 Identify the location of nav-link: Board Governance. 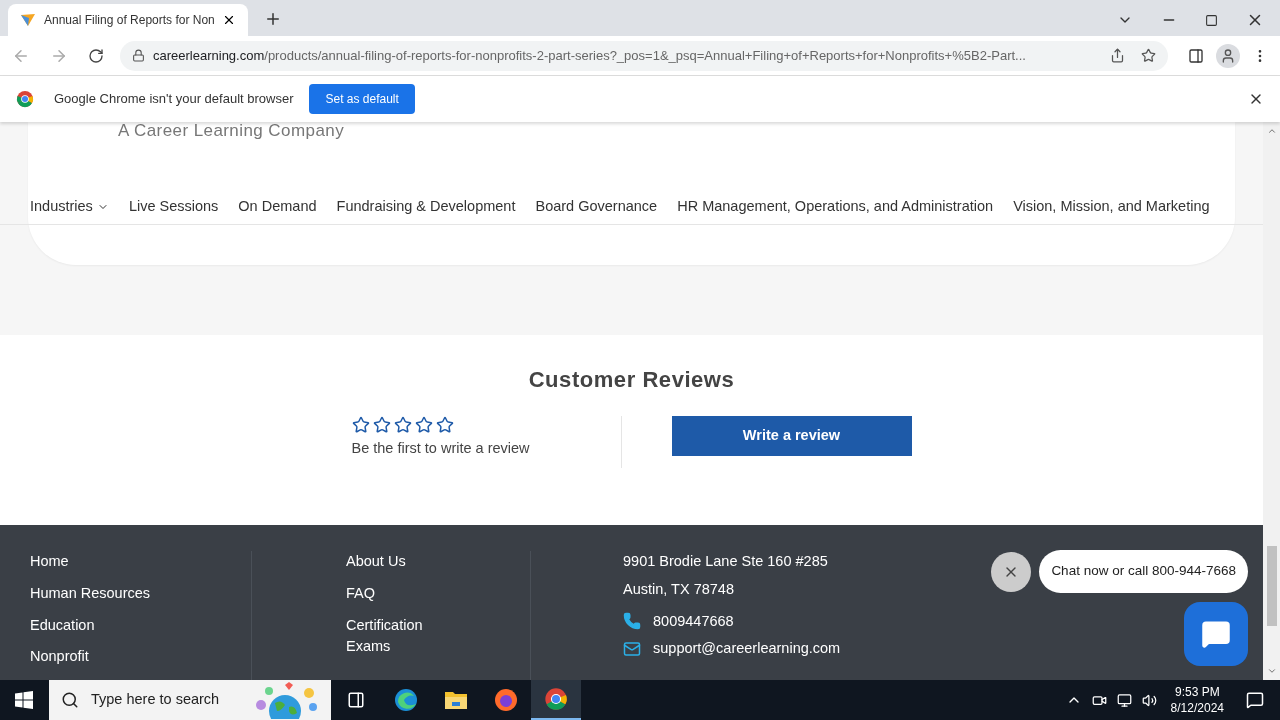
(596, 207).